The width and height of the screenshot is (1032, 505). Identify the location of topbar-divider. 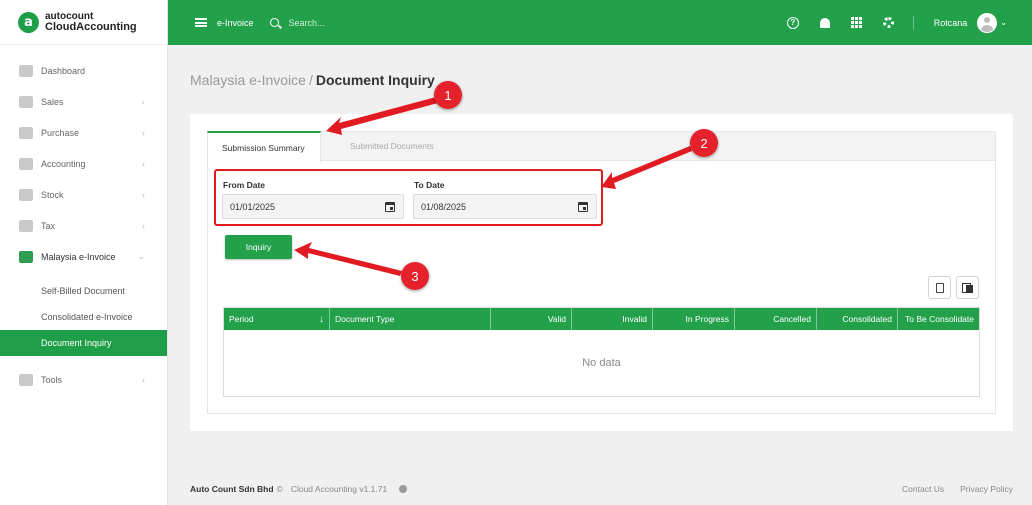
(913, 22).